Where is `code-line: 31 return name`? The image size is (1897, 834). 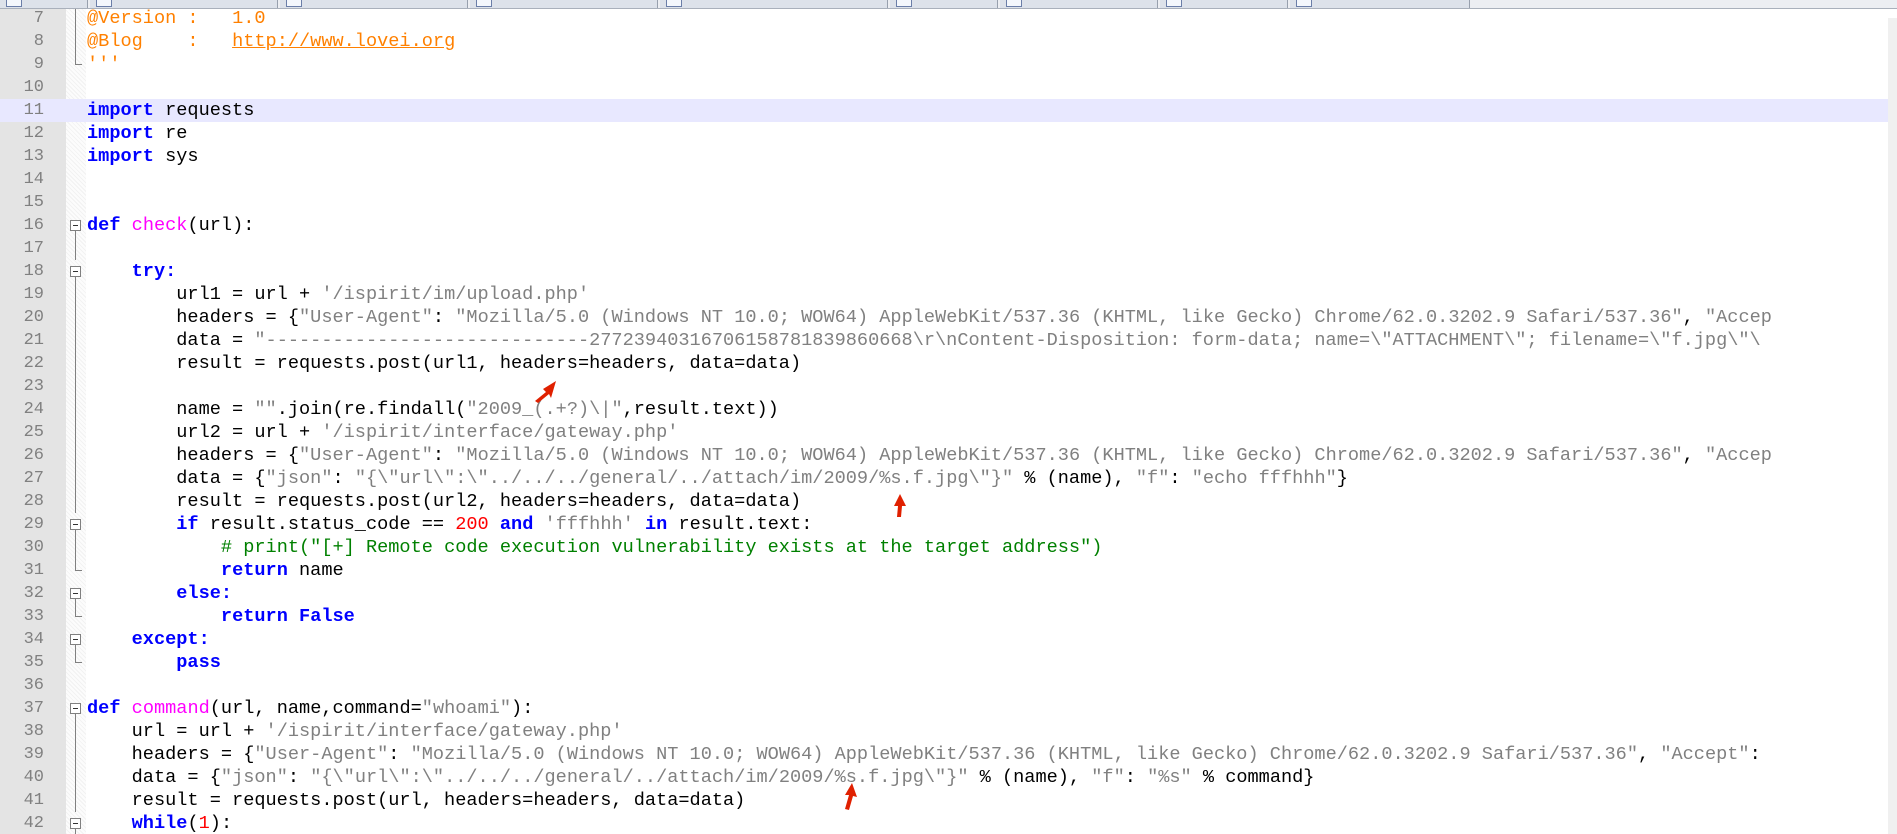
code-line: 31 return name is located at coordinates (948, 570).